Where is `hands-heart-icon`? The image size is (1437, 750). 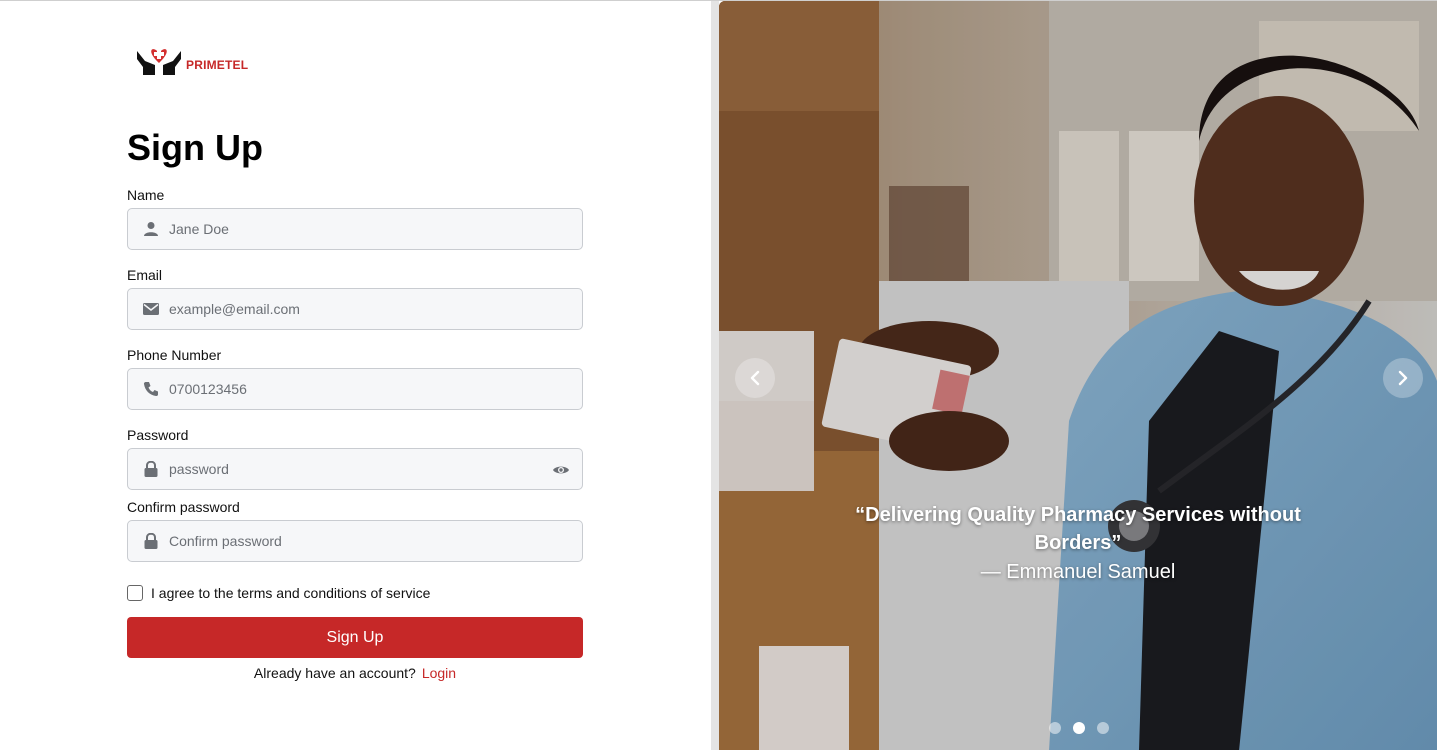
hands-heart-icon is located at coordinates (159, 62).